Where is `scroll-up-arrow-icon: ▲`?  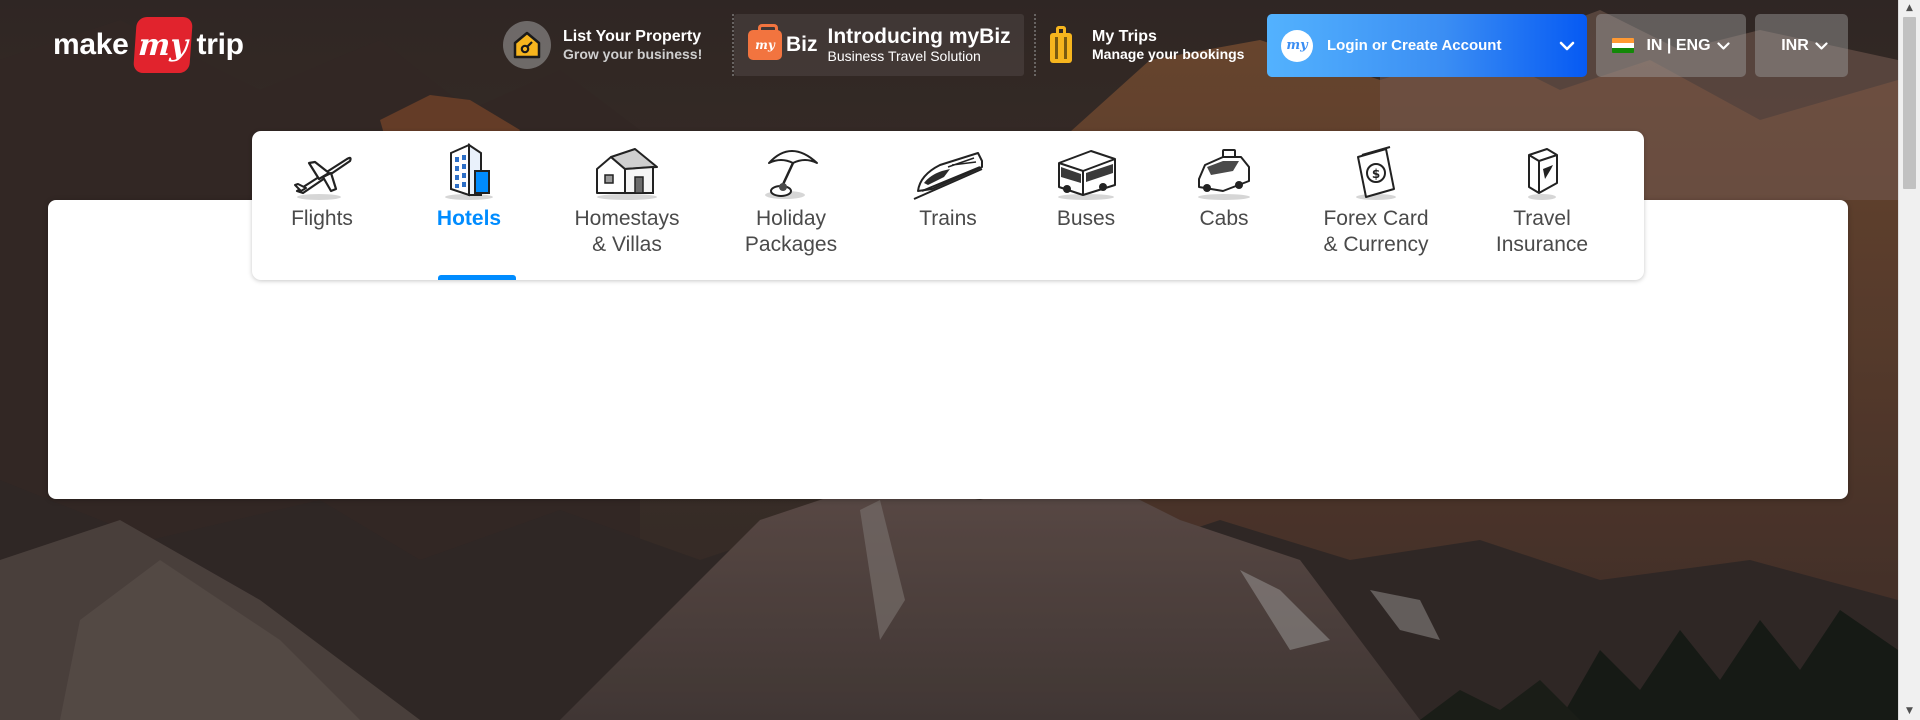 scroll-up-arrow-icon: ▲ is located at coordinates (1909, 8).